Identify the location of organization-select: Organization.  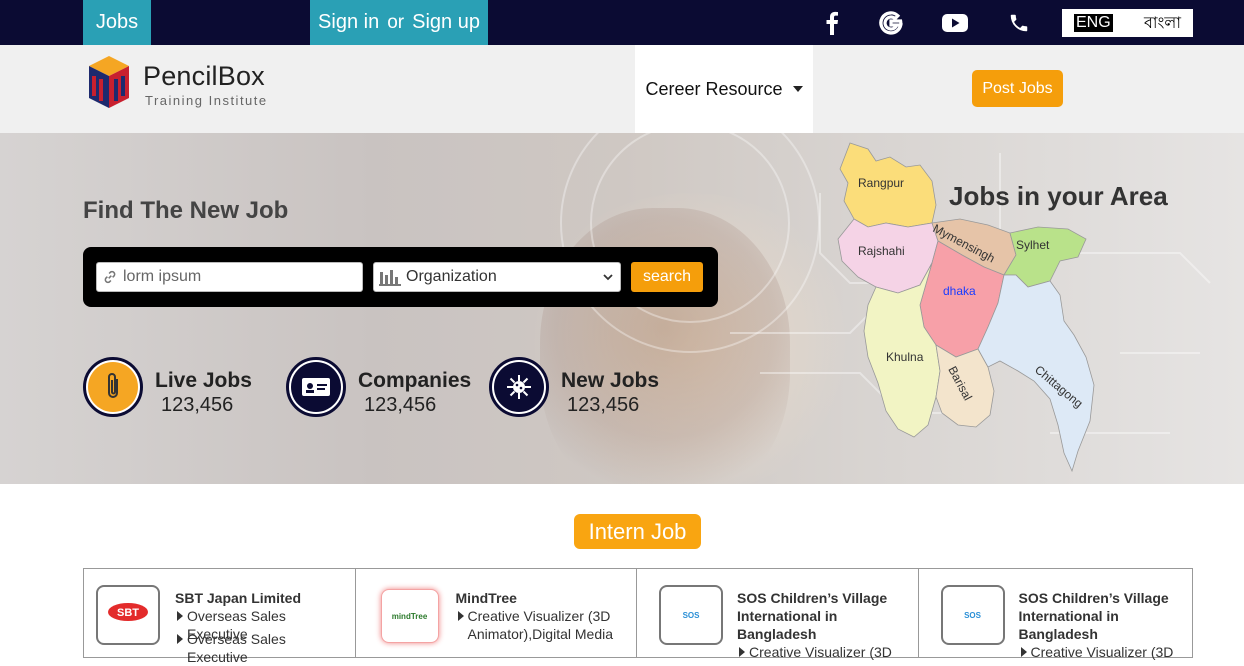
(497, 277).